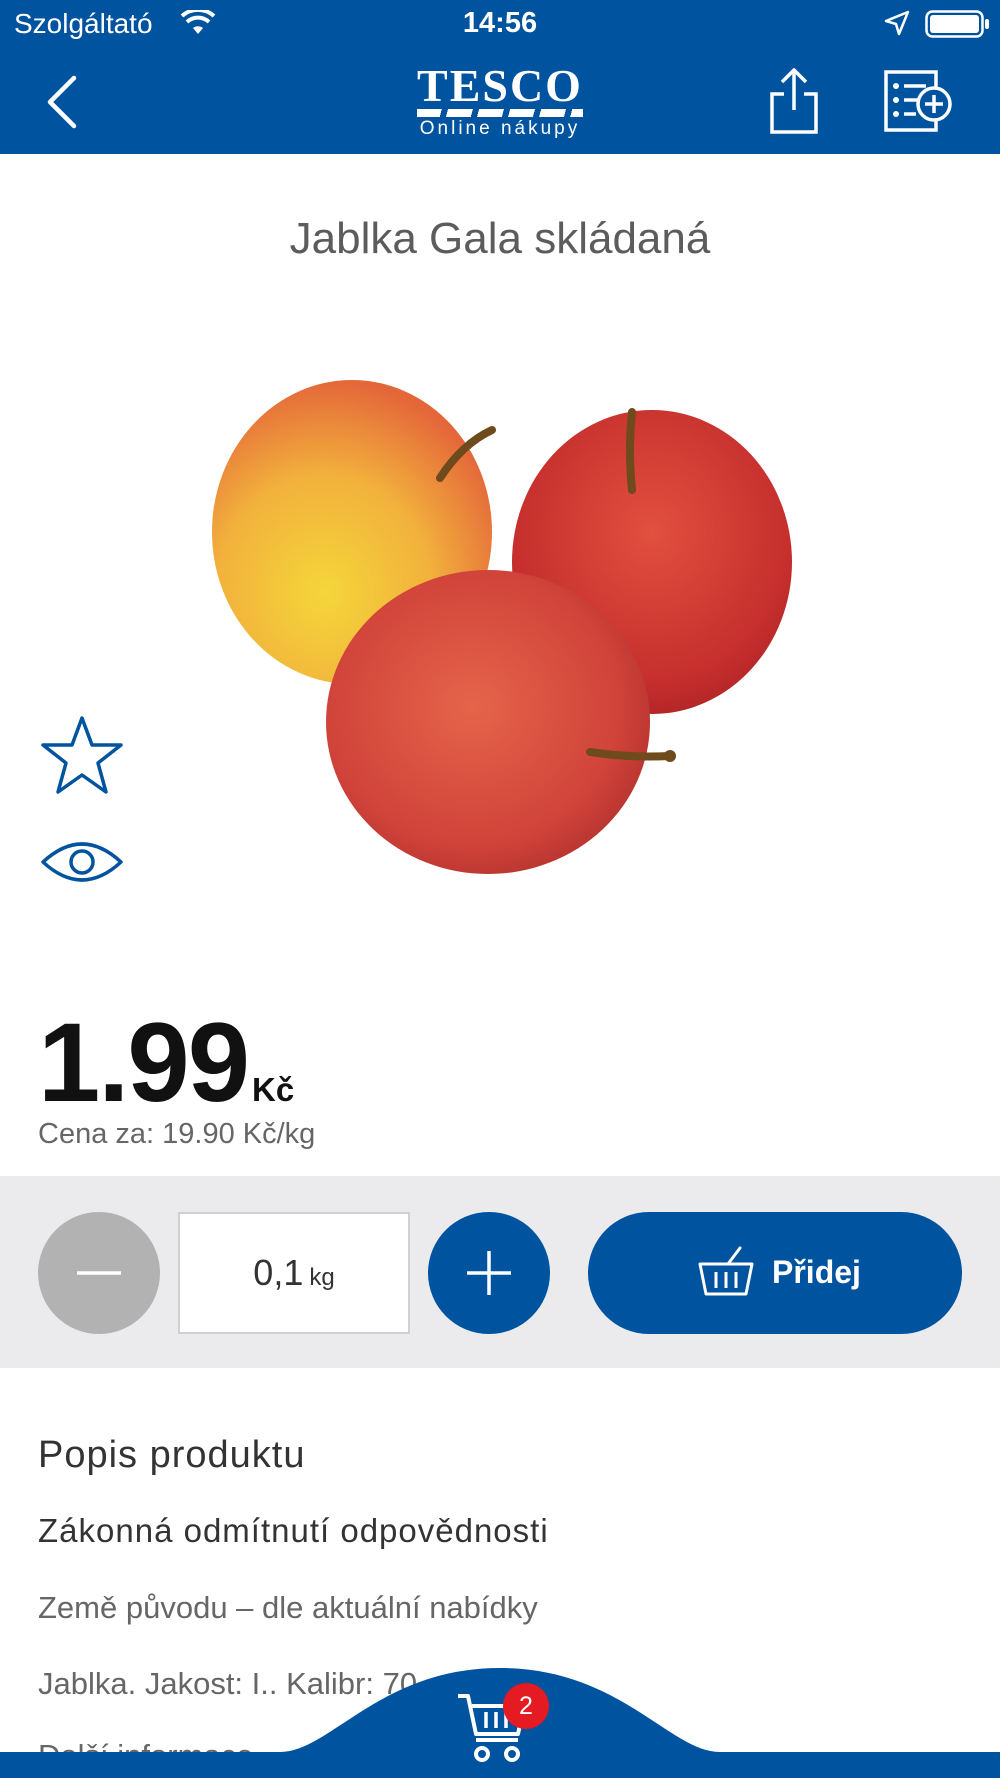 The height and width of the screenshot is (1778, 1000). Describe the element at coordinates (526, 1706) in the screenshot. I see `cart-count-badge: 2` at that location.